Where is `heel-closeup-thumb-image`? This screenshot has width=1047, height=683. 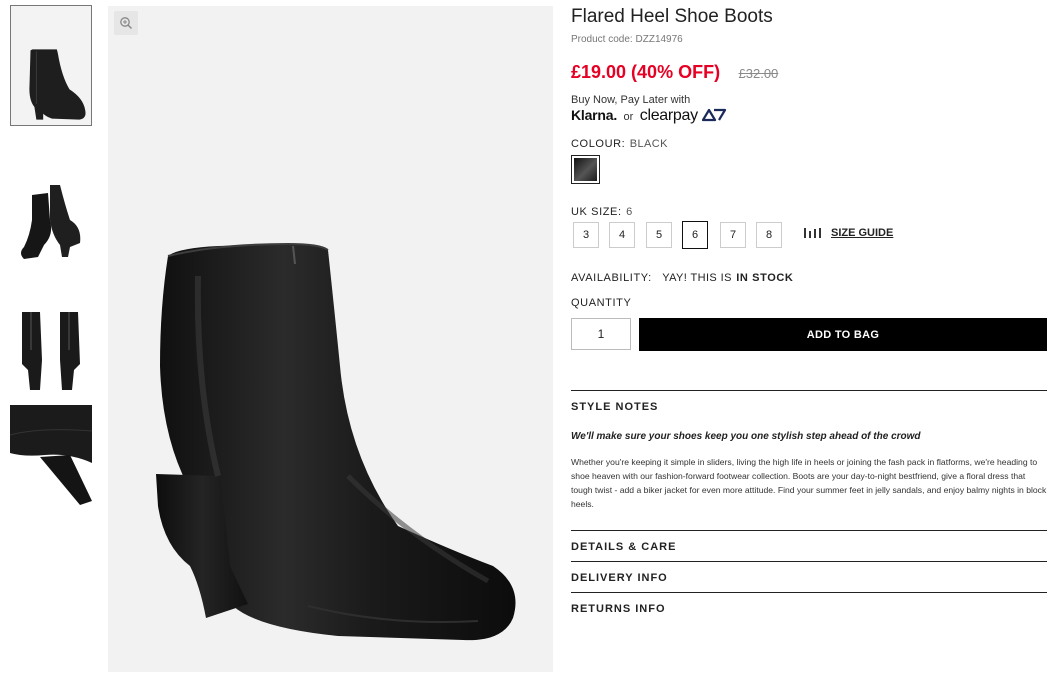 heel-closeup-thumb-image is located at coordinates (51, 455).